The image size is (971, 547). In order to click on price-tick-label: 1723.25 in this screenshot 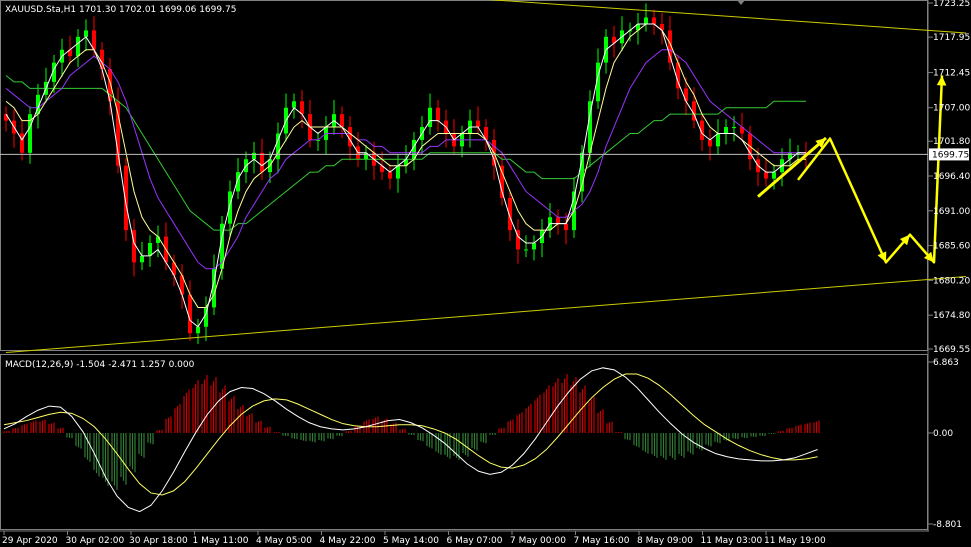, I will do `click(951, 4)`.